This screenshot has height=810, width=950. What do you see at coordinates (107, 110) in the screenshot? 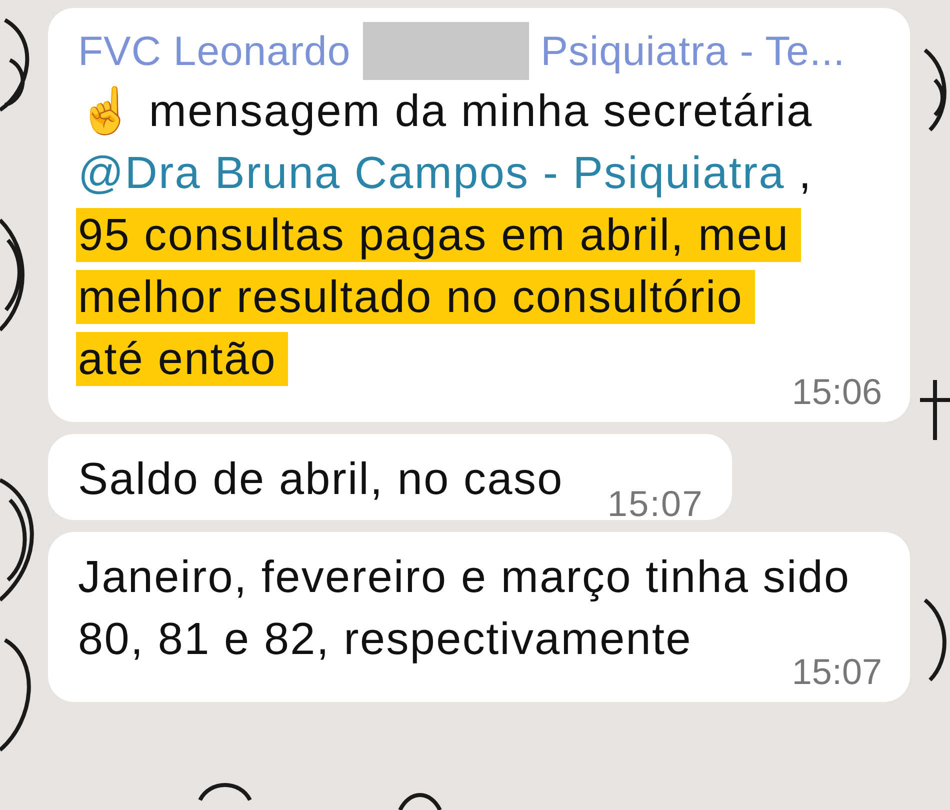
I see `pointing-up-emoji: ☝` at bounding box center [107, 110].